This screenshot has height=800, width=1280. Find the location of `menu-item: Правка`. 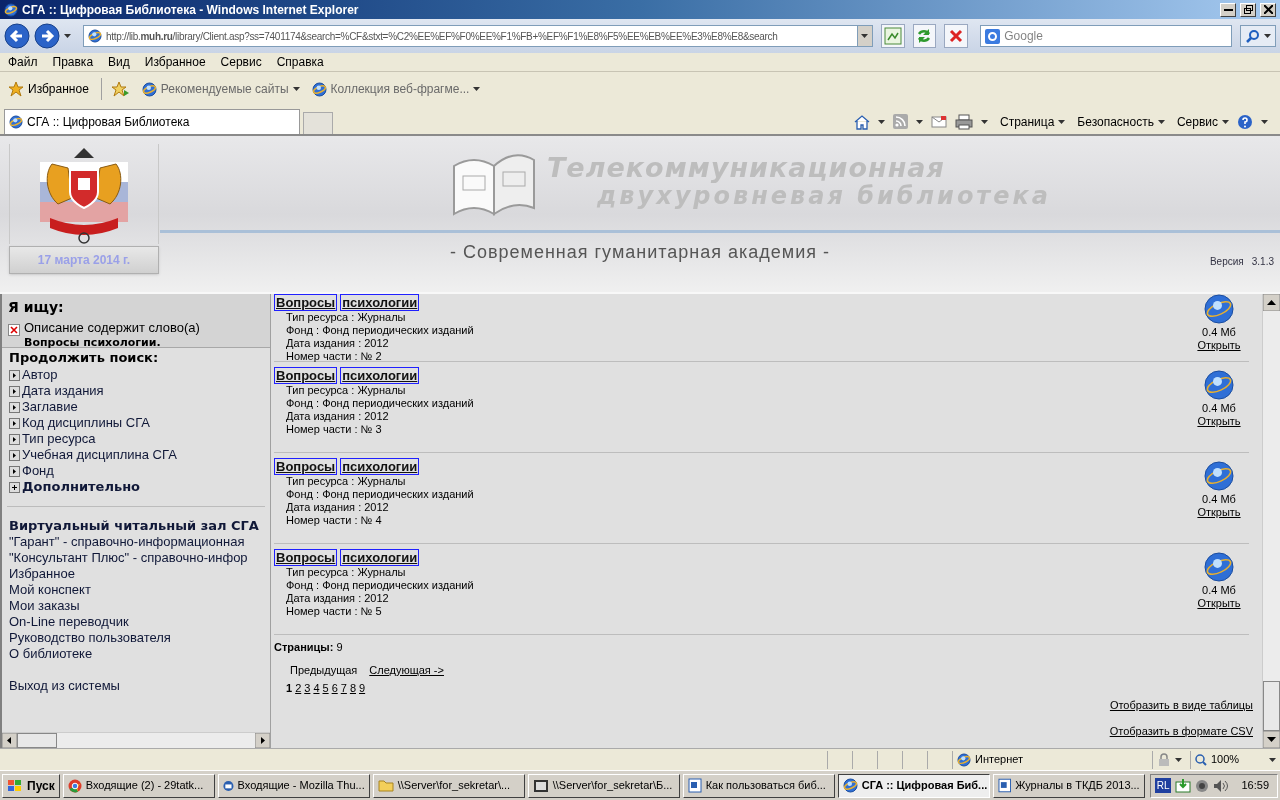

menu-item: Правка is located at coordinates (73, 62).